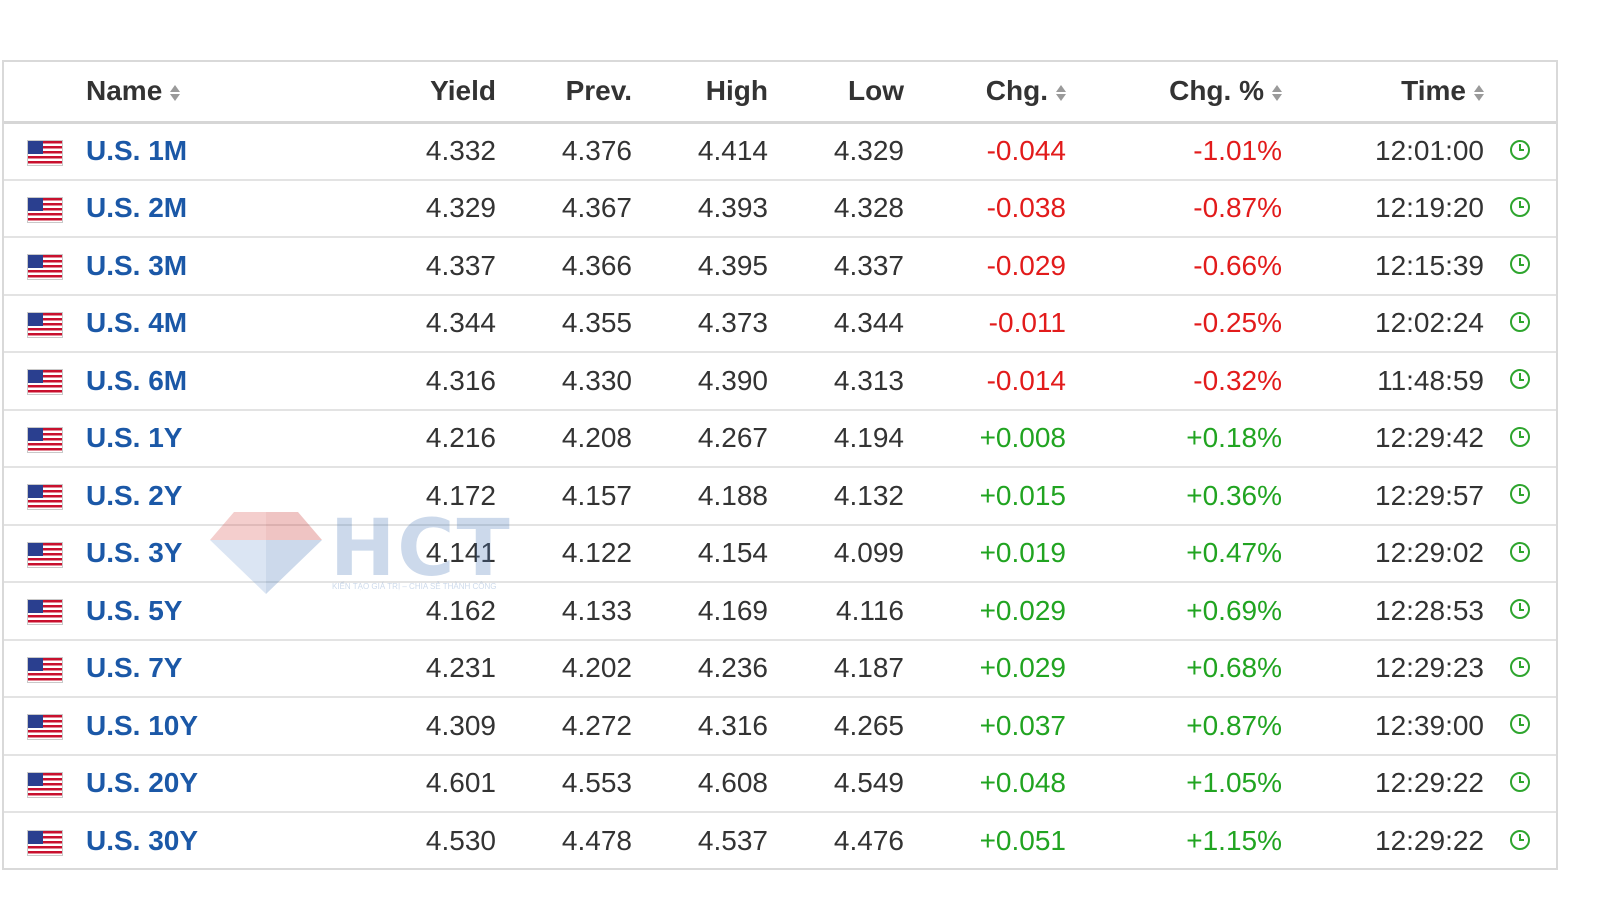 Image resolution: width=1600 pixels, height=922 pixels. Describe the element at coordinates (1026, 265) in the screenshot. I see `change-value: -0.029` at that location.